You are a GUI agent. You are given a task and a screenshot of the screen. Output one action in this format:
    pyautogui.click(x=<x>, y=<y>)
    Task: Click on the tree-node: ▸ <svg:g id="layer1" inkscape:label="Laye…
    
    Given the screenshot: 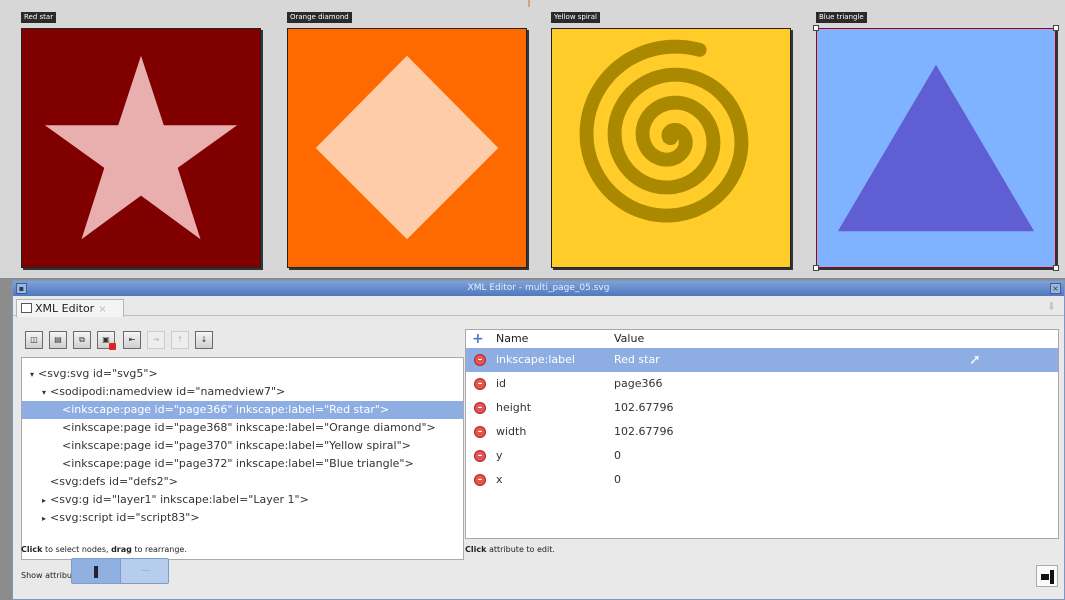 What is the action you would take?
    pyautogui.click(x=242, y=500)
    